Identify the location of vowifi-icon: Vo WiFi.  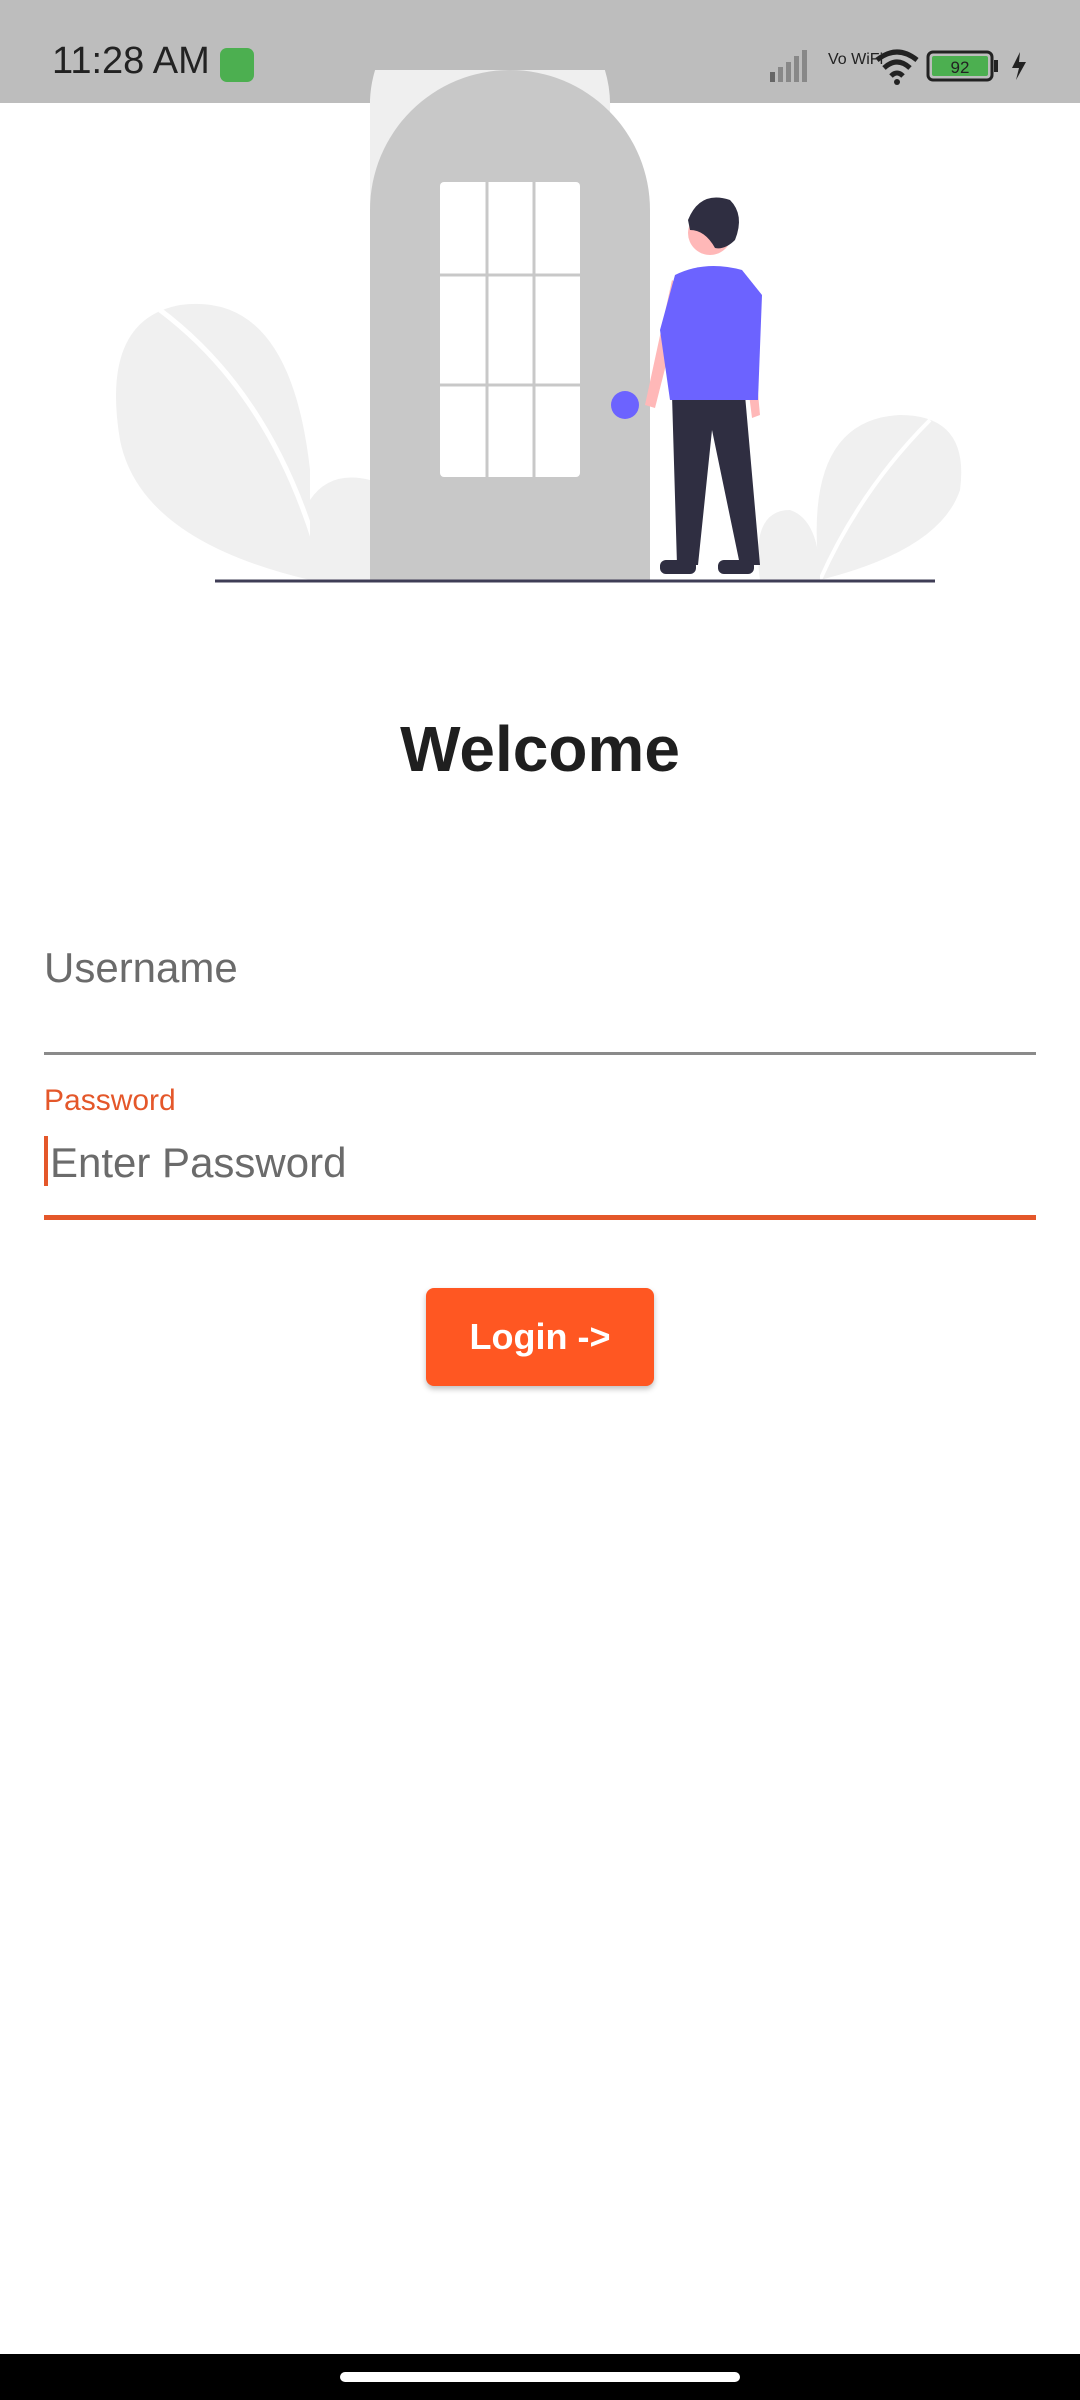
(855, 59).